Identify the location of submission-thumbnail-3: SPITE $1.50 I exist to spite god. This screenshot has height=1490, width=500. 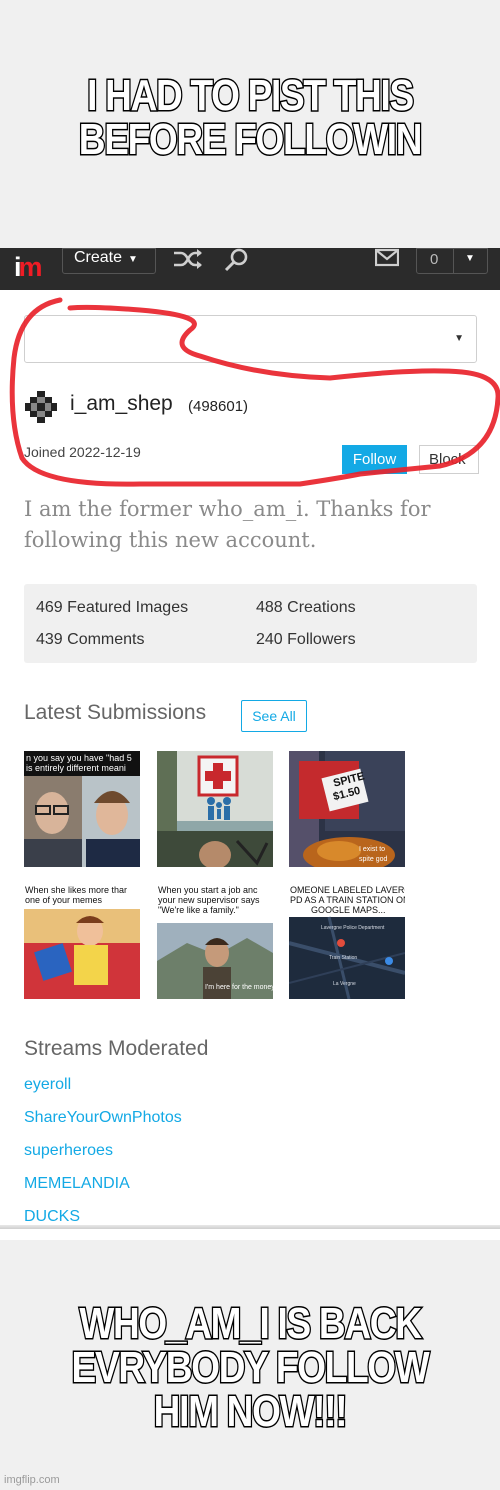
(347, 809).